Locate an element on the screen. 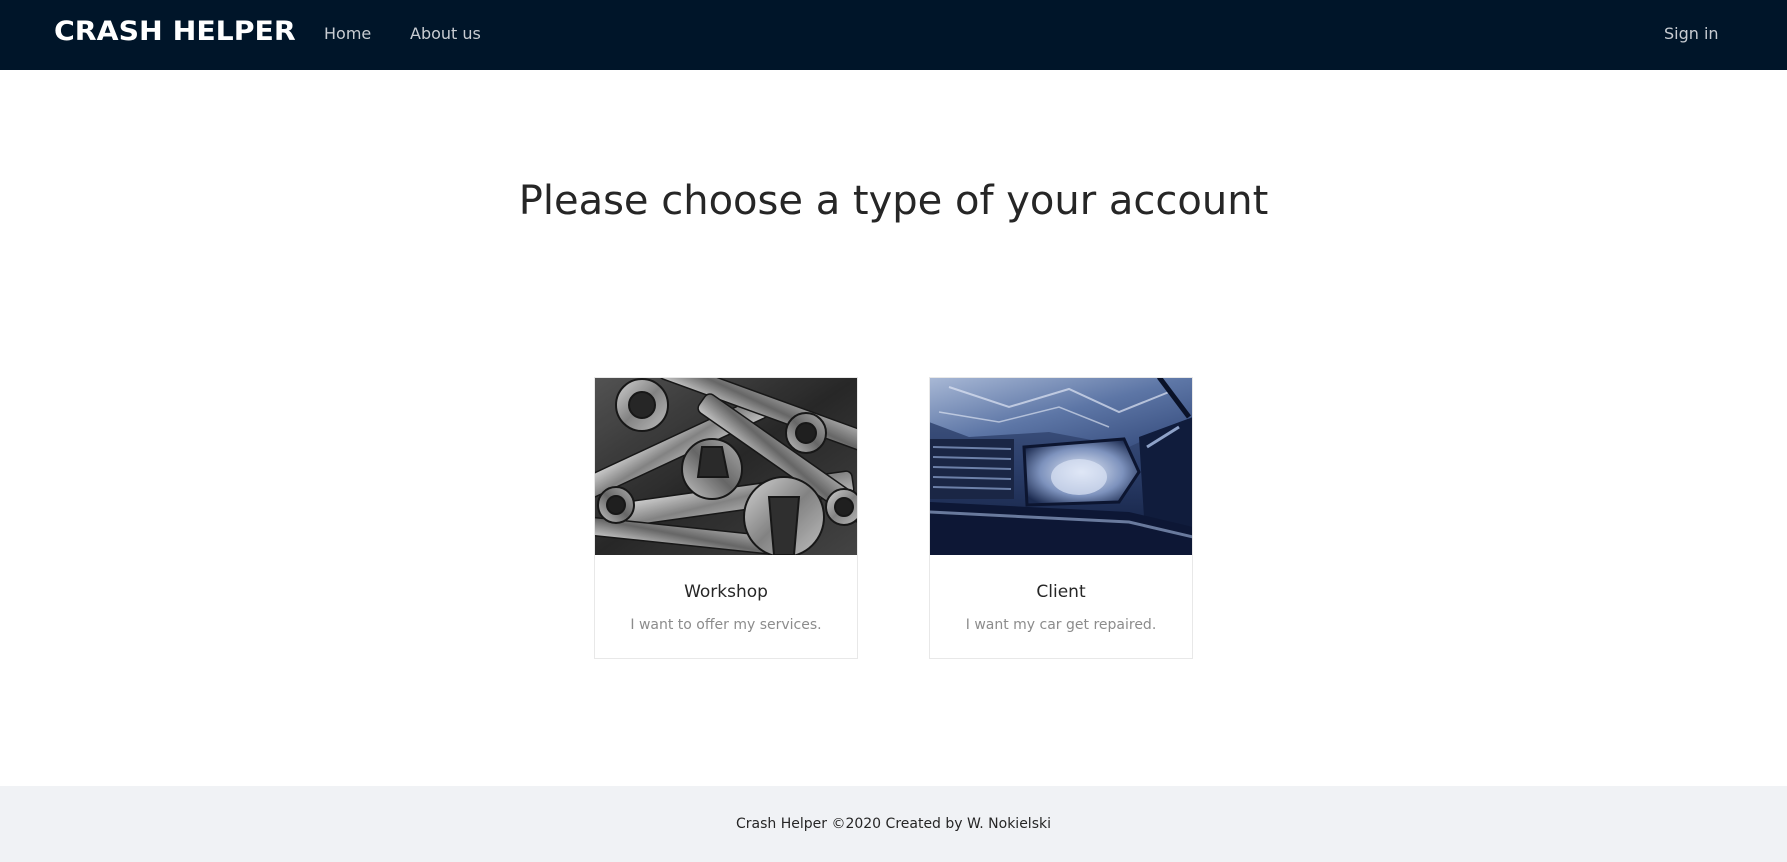 The width and height of the screenshot is (1787, 862). page-title: Please choose a type of your account is located at coordinates (893, 201).